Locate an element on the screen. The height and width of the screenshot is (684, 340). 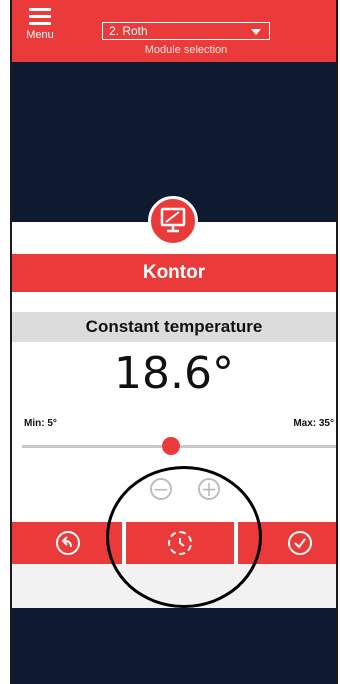
spacer is located at coordinates (174, 302).